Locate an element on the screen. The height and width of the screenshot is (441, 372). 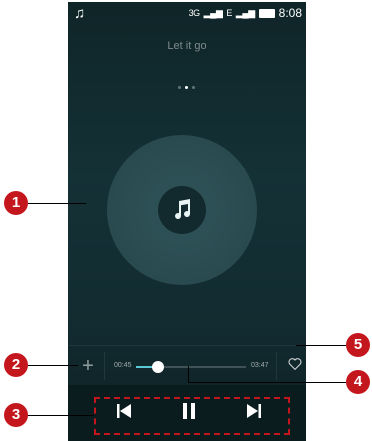
page-dot-active is located at coordinates (186, 87).